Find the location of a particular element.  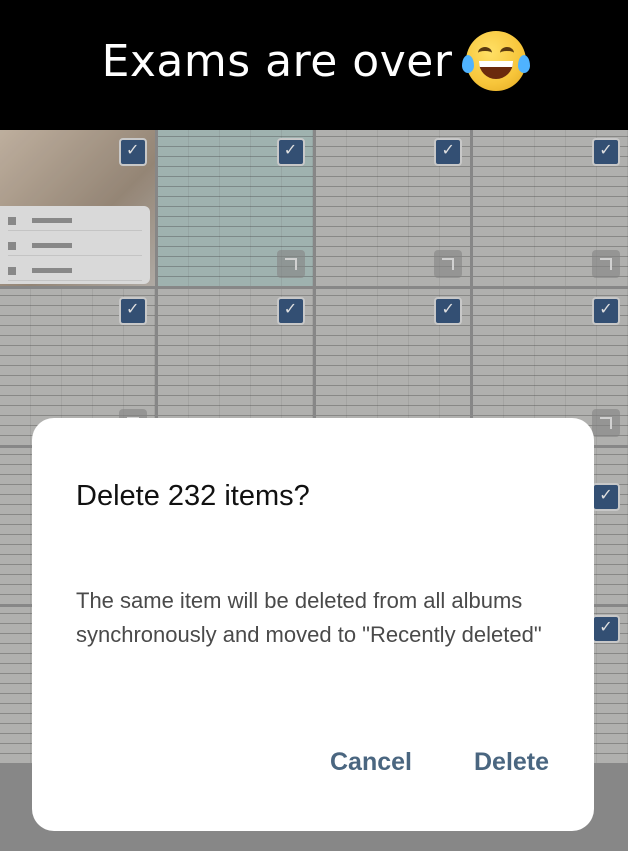

caption: Exams are over is located at coordinates (316, 61).